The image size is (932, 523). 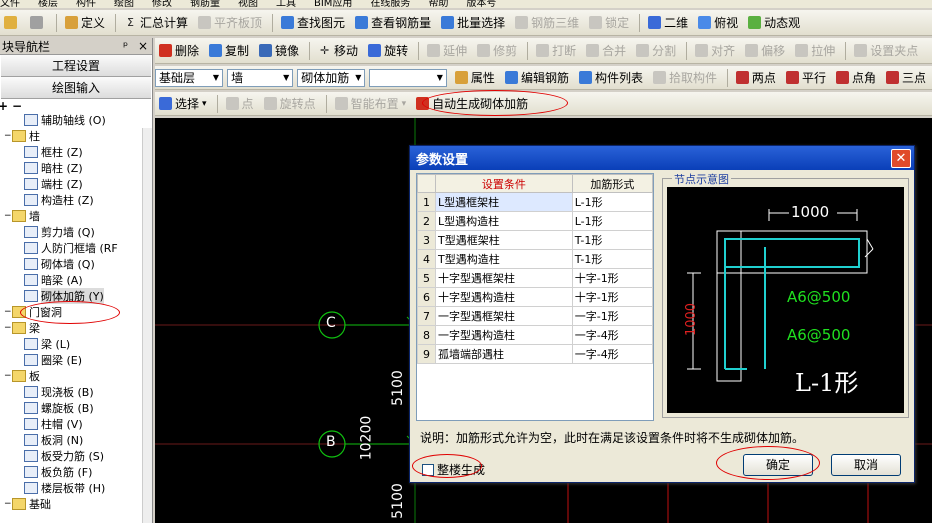 I want to click on tree-item: 端柱 (Z), so click(x=76, y=184).